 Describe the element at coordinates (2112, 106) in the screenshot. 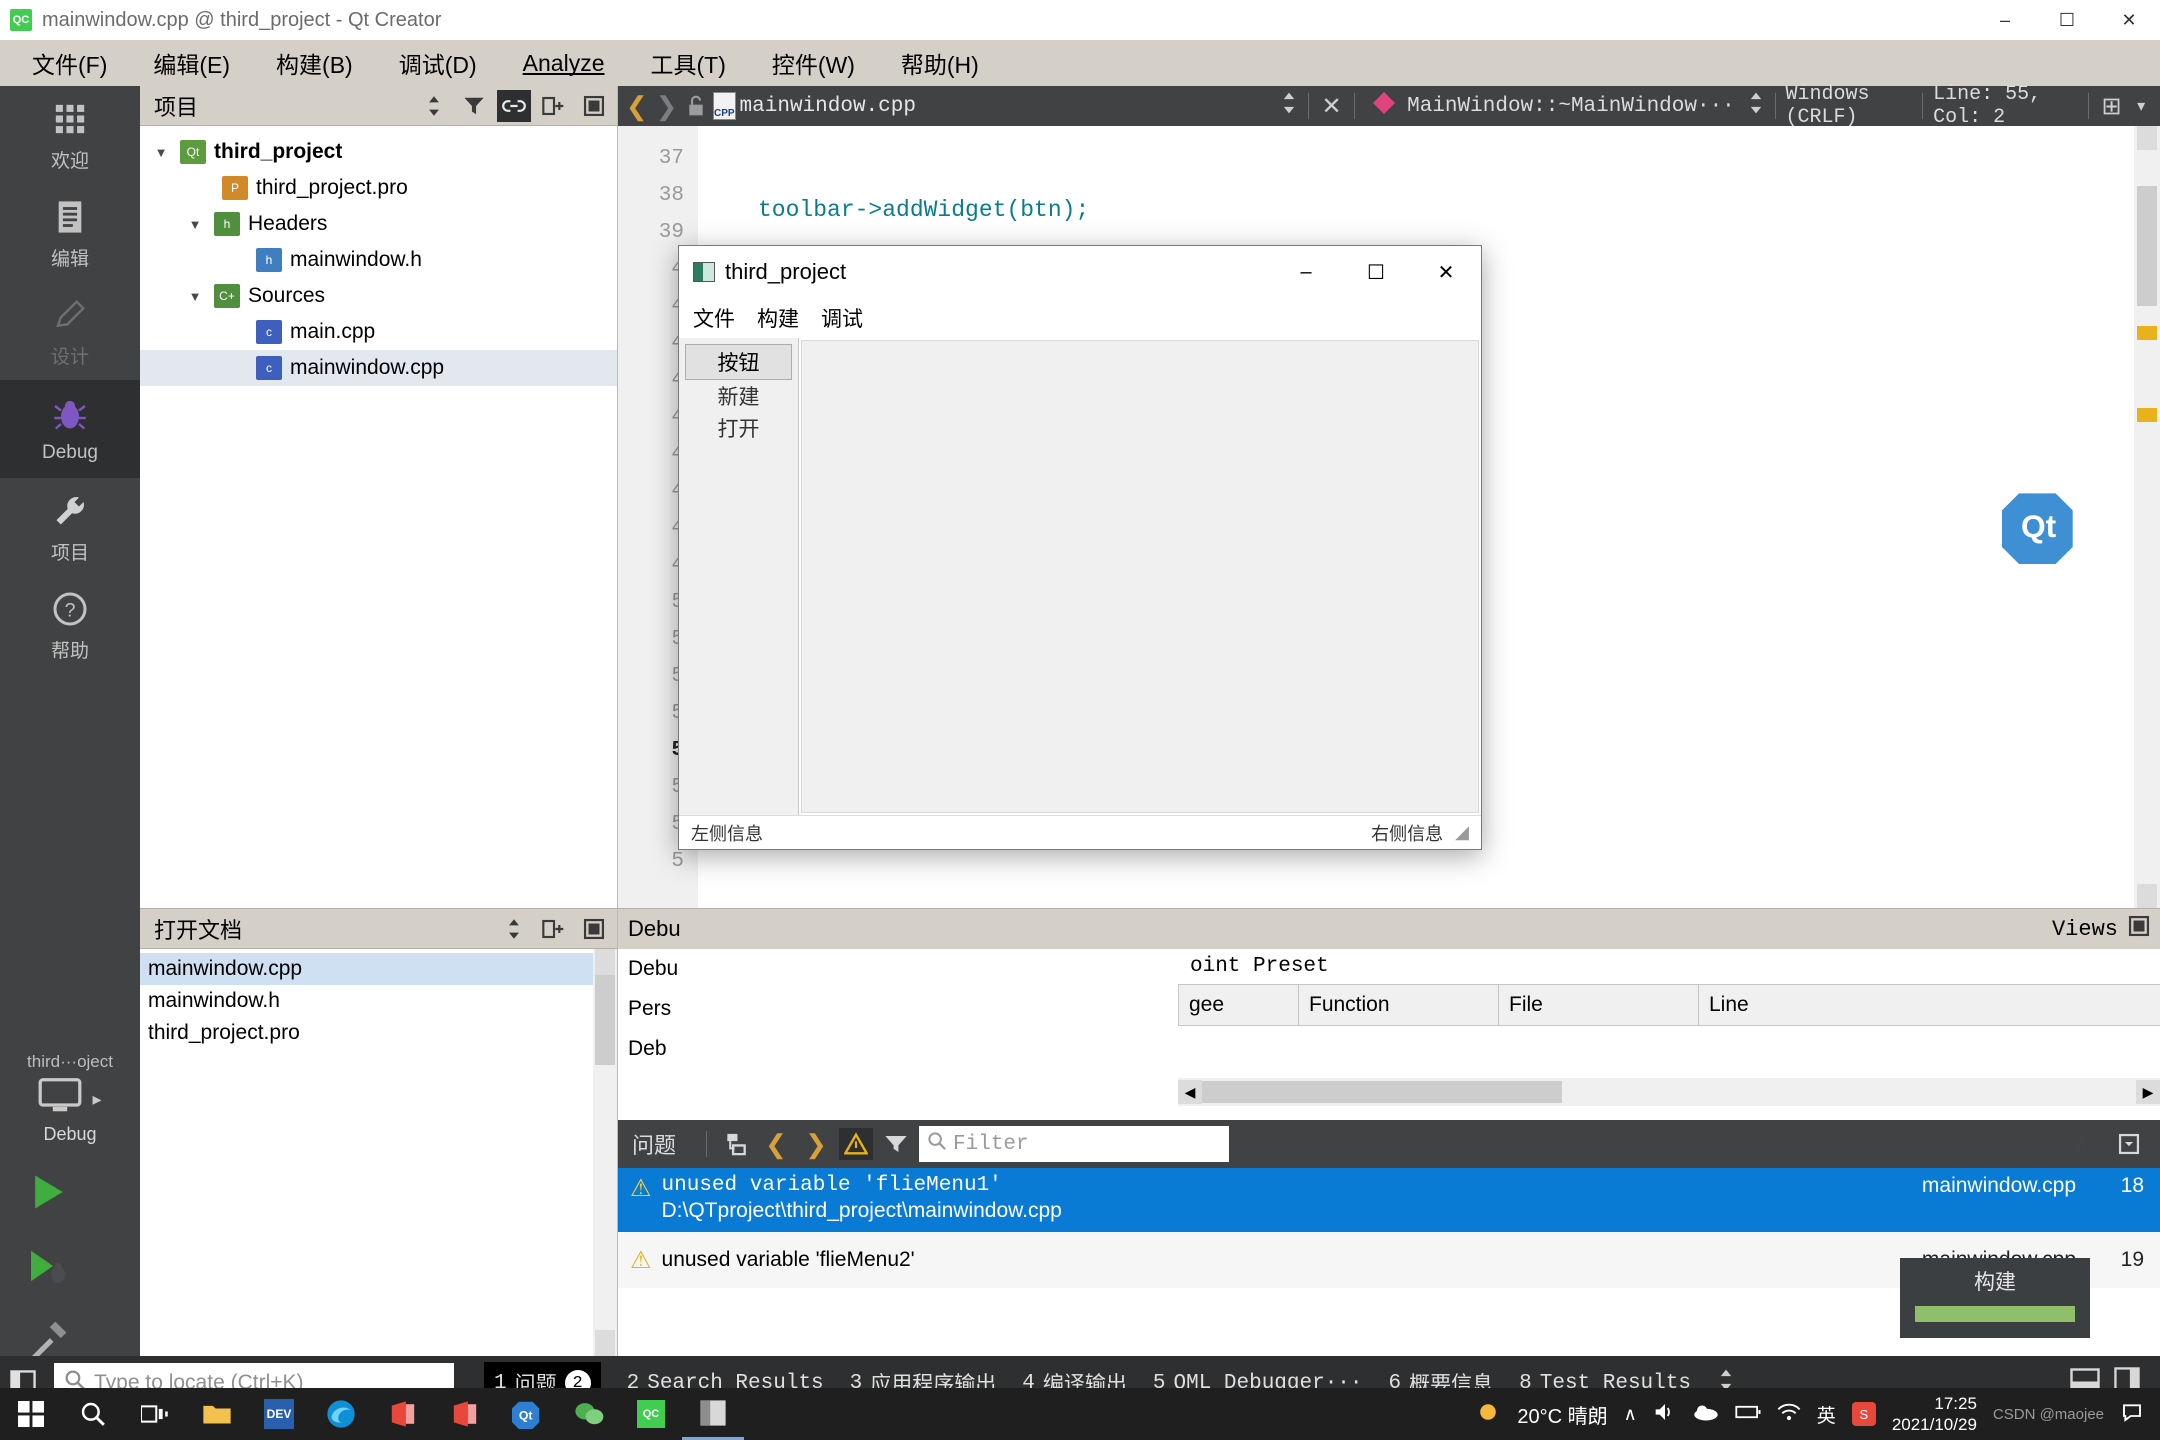

I see `split-editor-icon: ⊞` at that location.